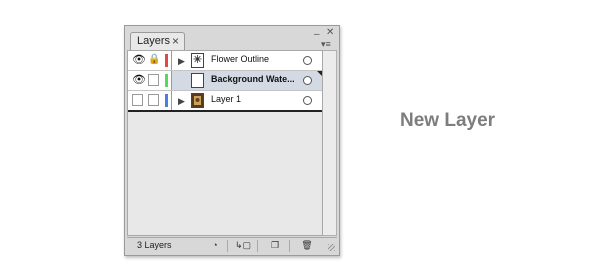  I want to click on layer-count: 3 Layers, so click(154, 245).